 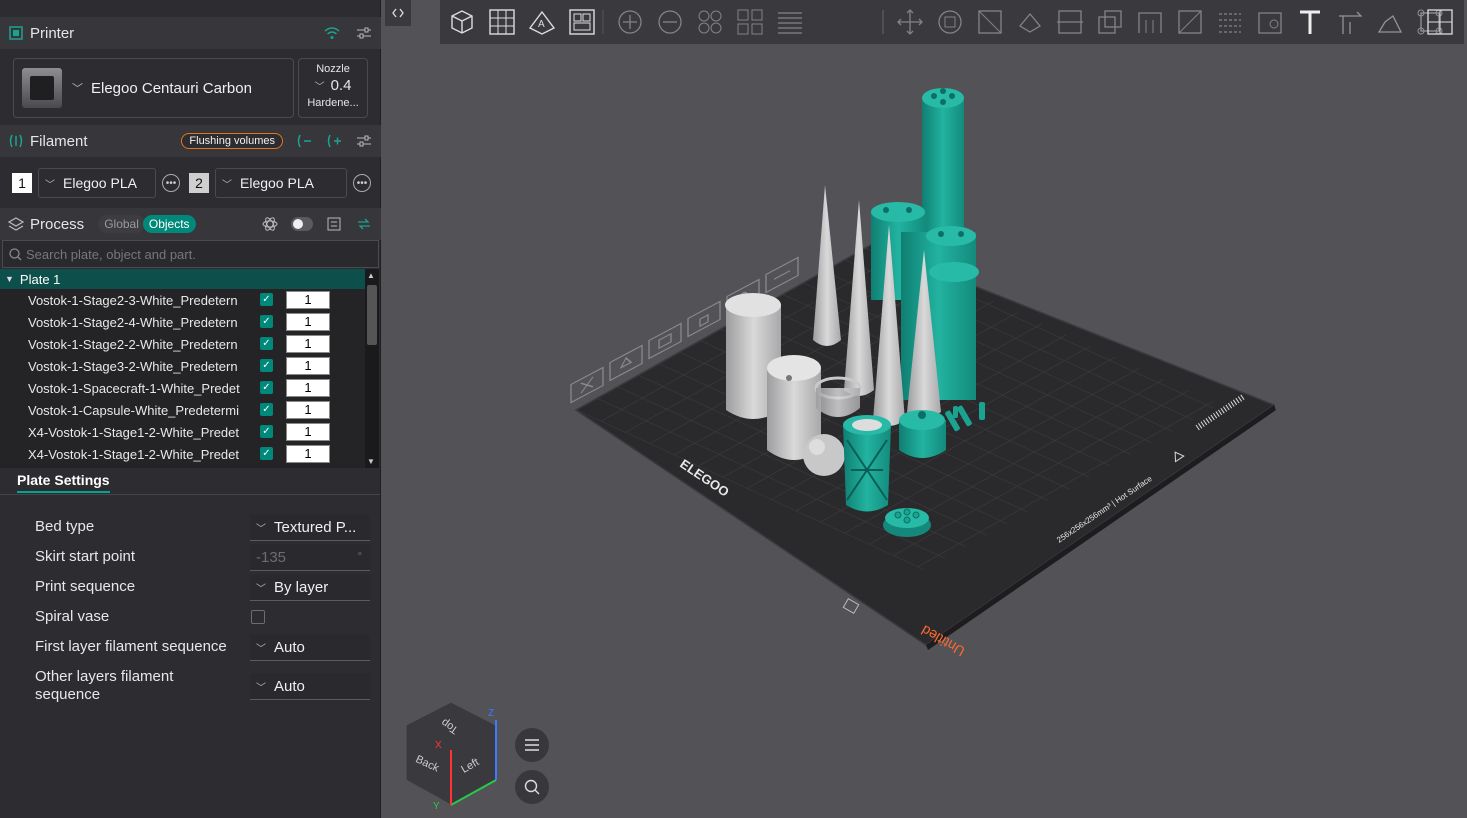 What do you see at coordinates (304, 141) in the screenshot?
I see `filament-remove-icon` at bounding box center [304, 141].